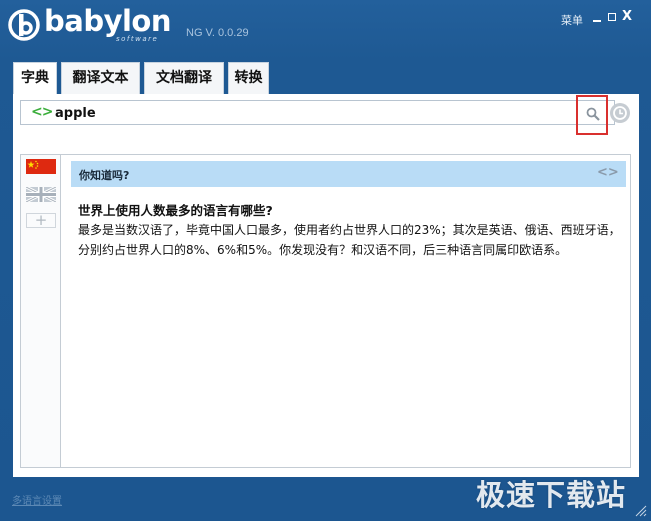 This screenshot has width=651, height=521. I want to click on tab-convert: 转换, so click(248, 78).